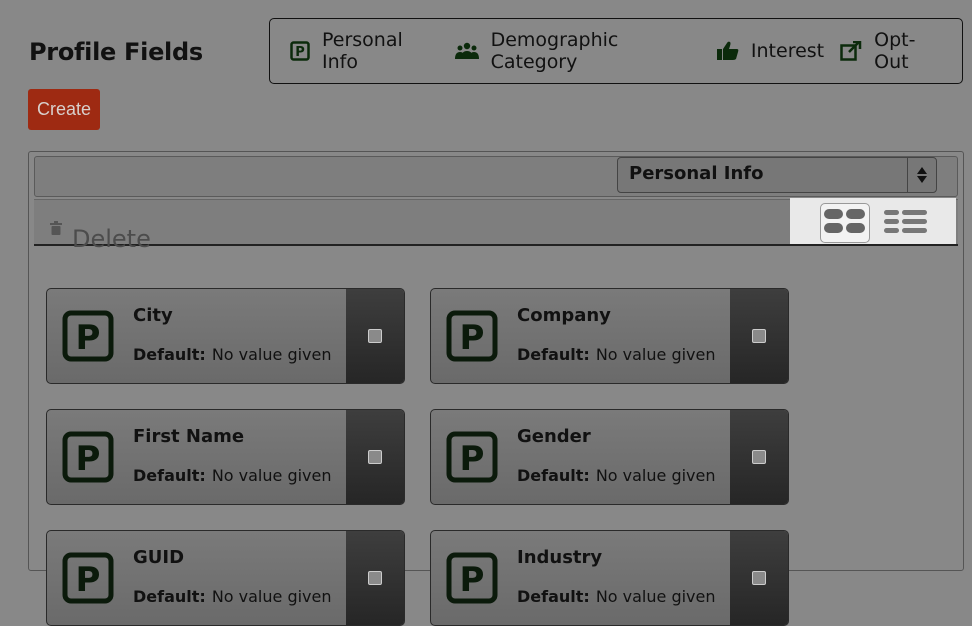 This screenshot has width=972, height=626. What do you see at coordinates (777, 175) in the screenshot?
I see `field-type-select: Personal Info` at bounding box center [777, 175].